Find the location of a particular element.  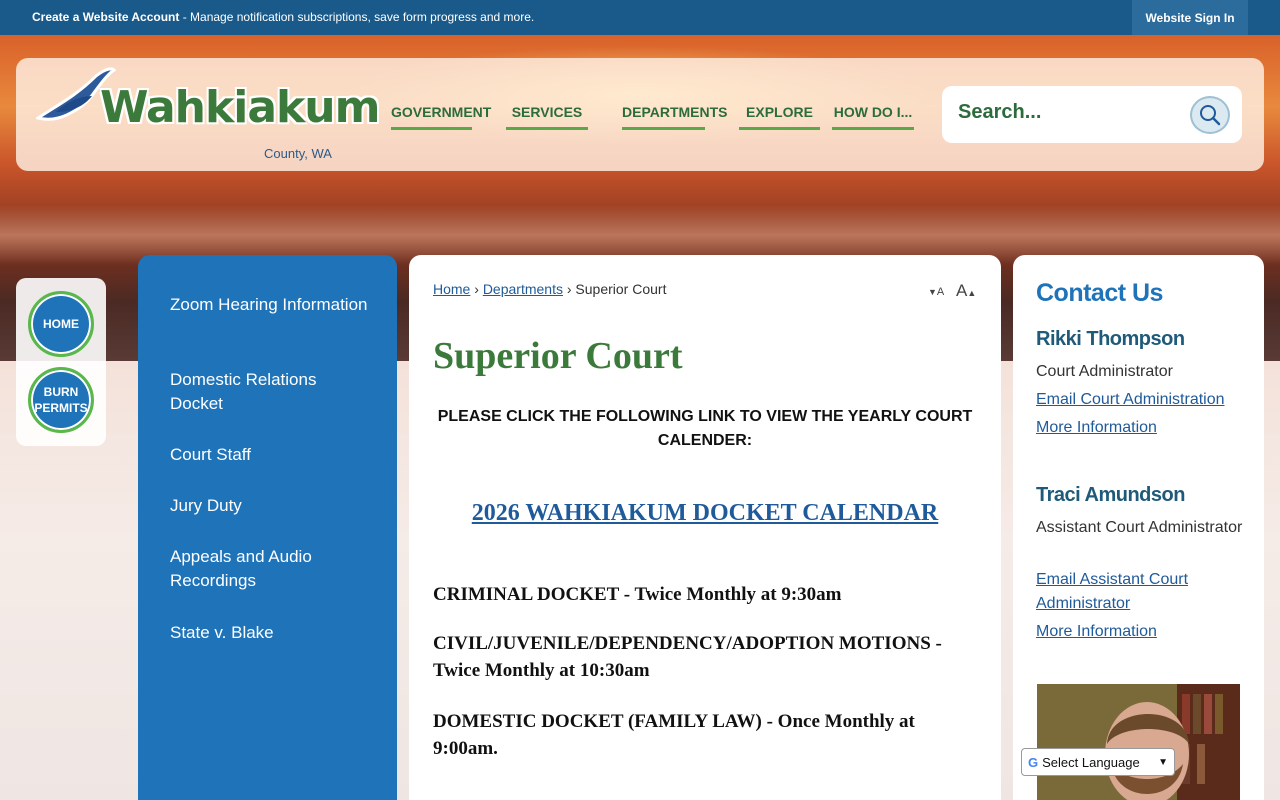

sidebar-item-jury-duty: Jury Duty is located at coordinates (270, 506).